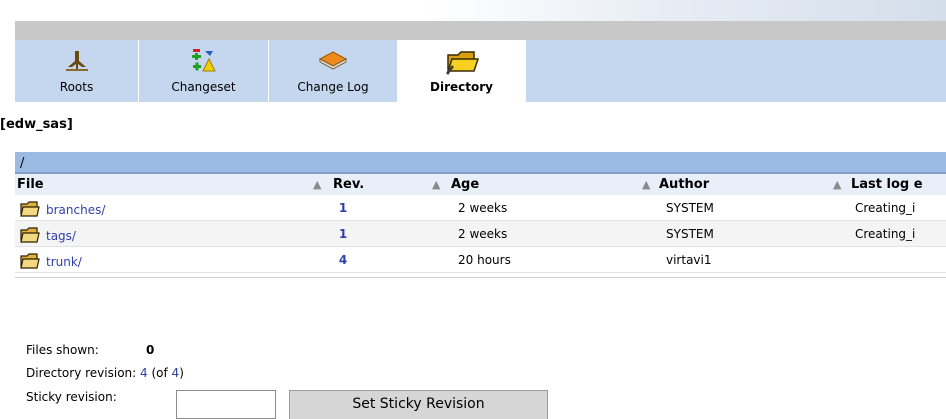 The width and height of the screenshot is (946, 419). I want to click on tab-changelog: Change Log, so click(333, 71).